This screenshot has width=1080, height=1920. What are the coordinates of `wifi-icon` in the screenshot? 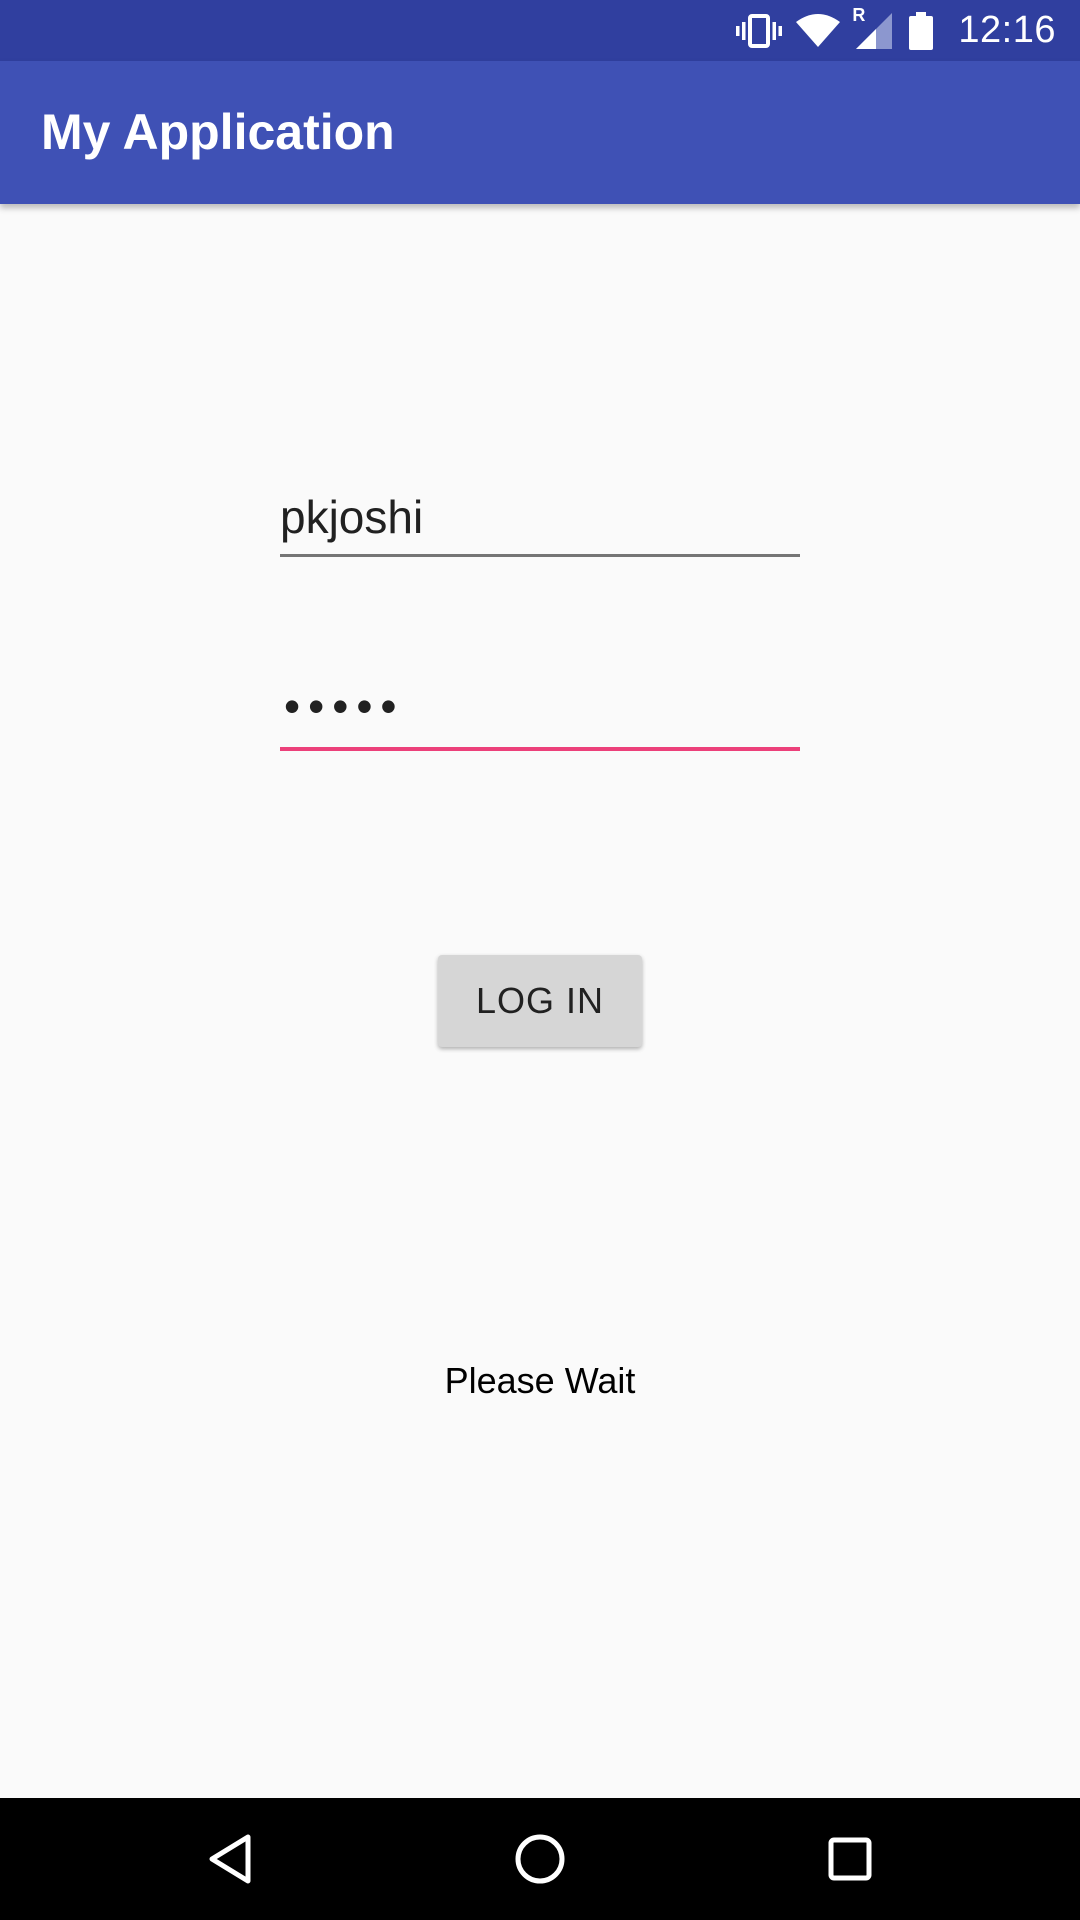 It's located at (818, 30).